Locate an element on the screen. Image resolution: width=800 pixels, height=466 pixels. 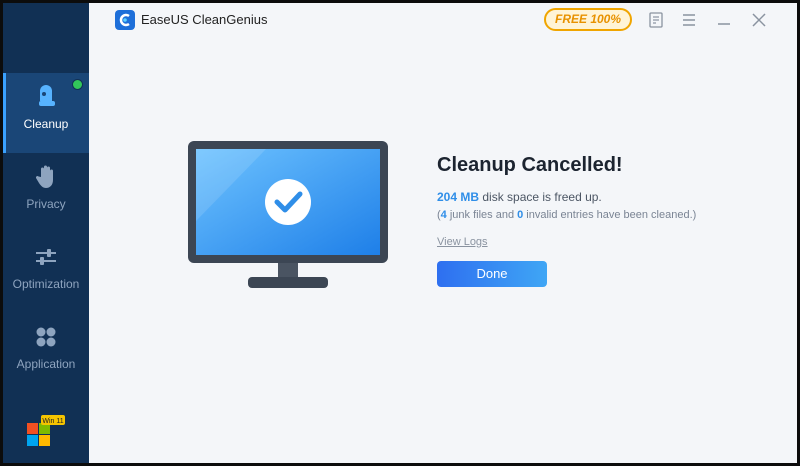
win-badge-label: Win 11 is located at coordinates (52, 421).